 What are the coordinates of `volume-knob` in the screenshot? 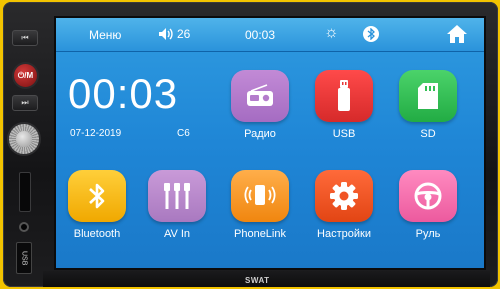 It's located at (24, 139).